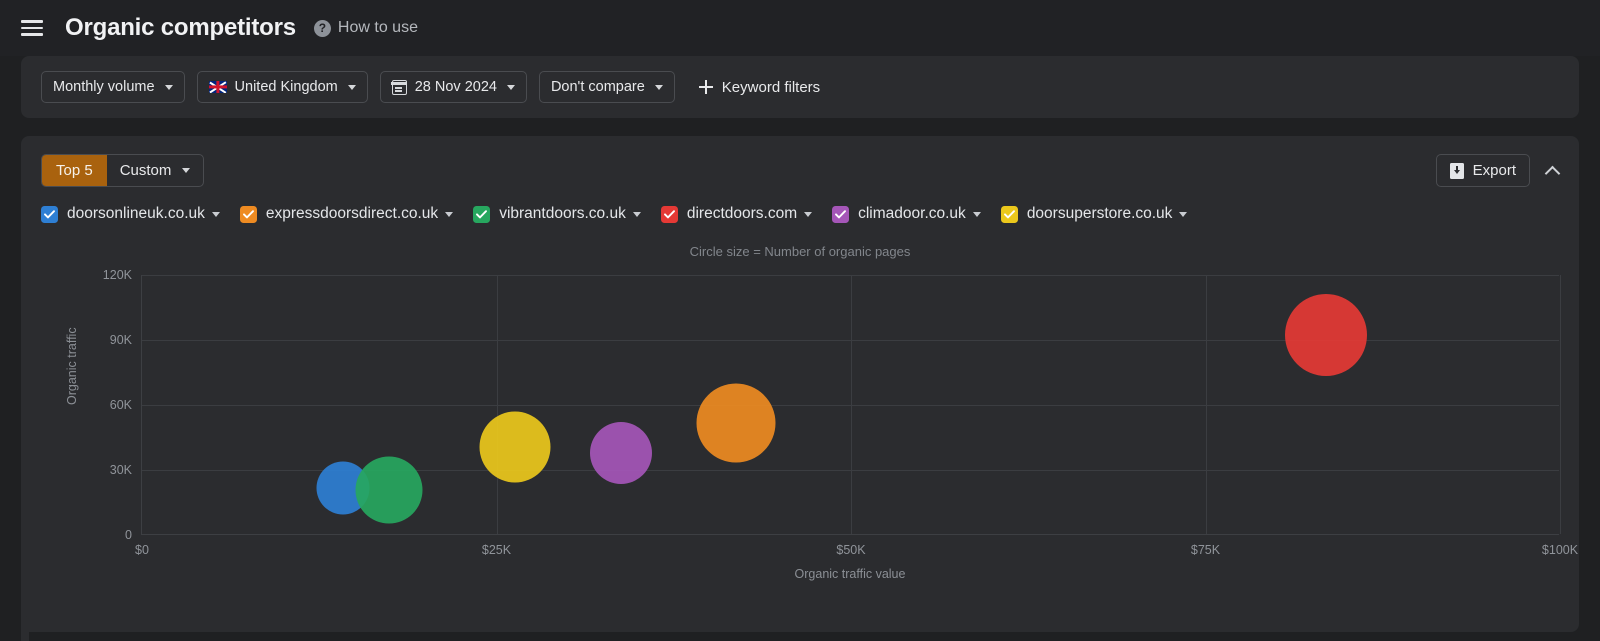 The width and height of the screenshot is (1600, 641). What do you see at coordinates (1456, 170) in the screenshot?
I see `download-file-icon` at bounding box center [1456, 170].